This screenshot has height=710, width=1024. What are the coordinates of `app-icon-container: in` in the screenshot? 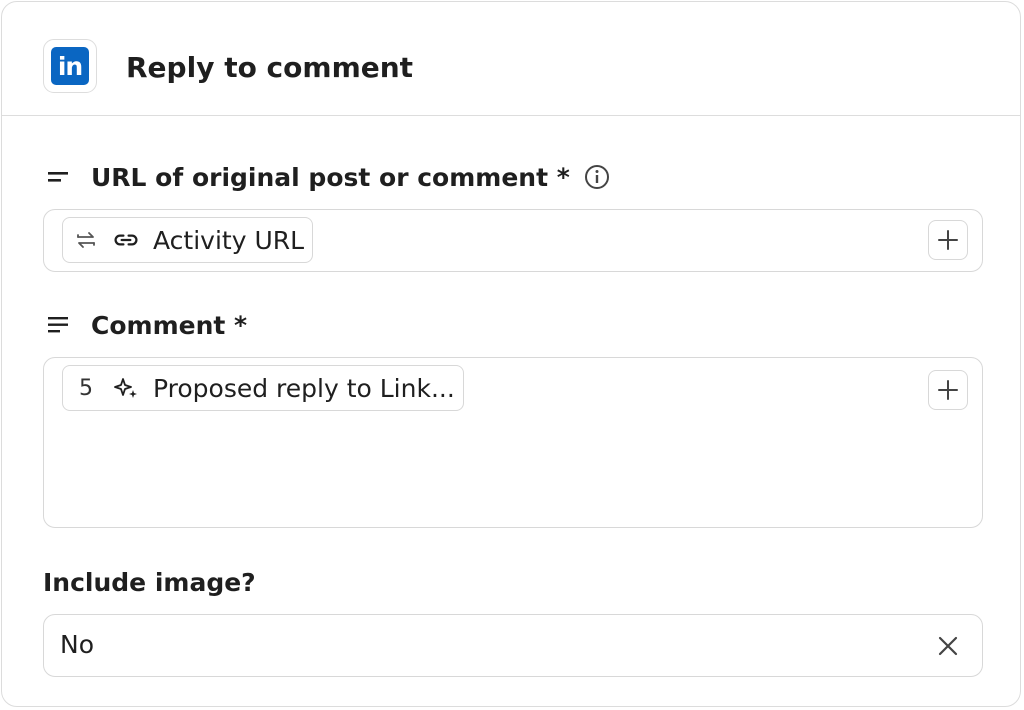 It's located at (70, 66).